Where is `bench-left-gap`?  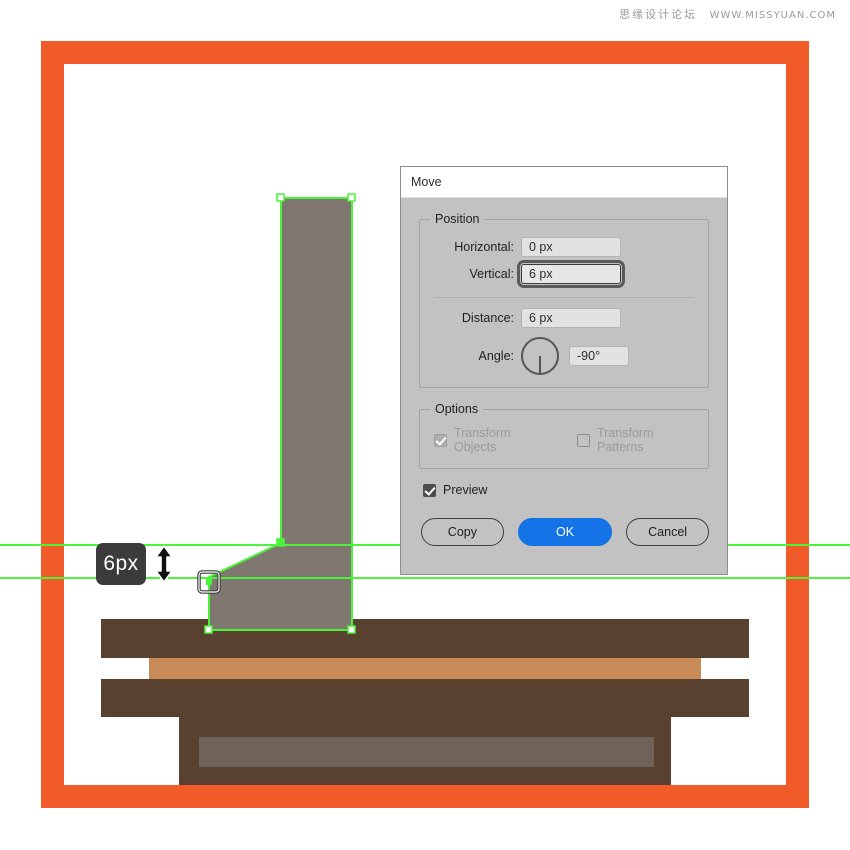
bench-left-gap is located at coordinates (121, 751).